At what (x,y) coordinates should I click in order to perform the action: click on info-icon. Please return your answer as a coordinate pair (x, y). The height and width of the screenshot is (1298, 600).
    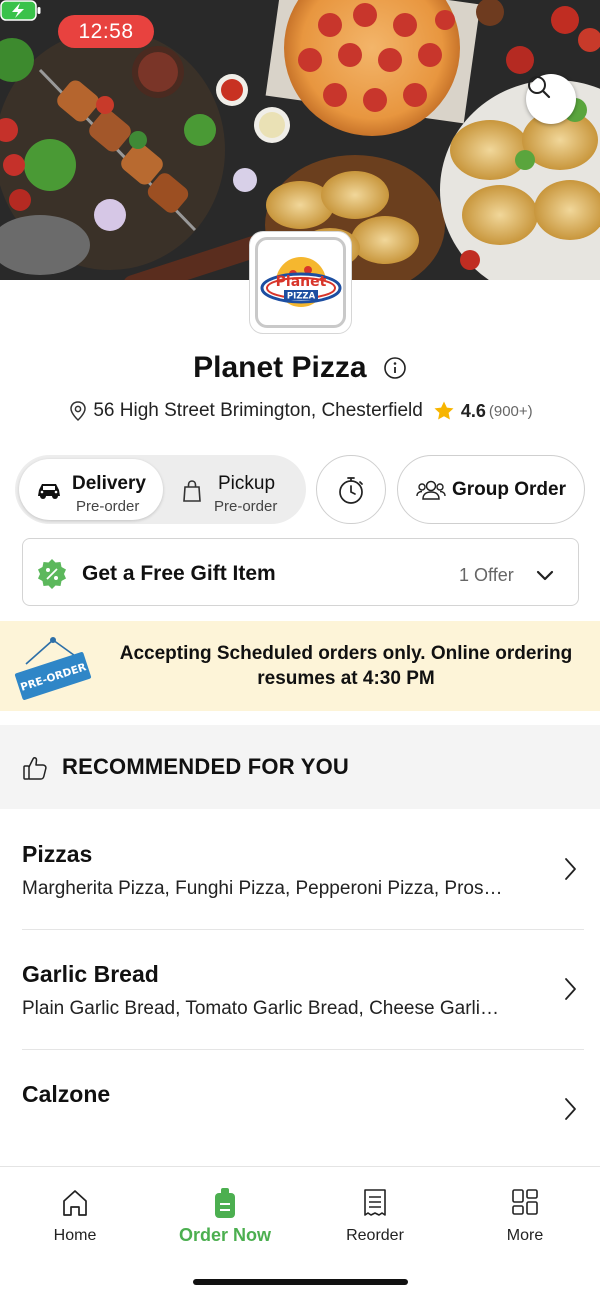
    Looking at the image, I should click on (395, 368).